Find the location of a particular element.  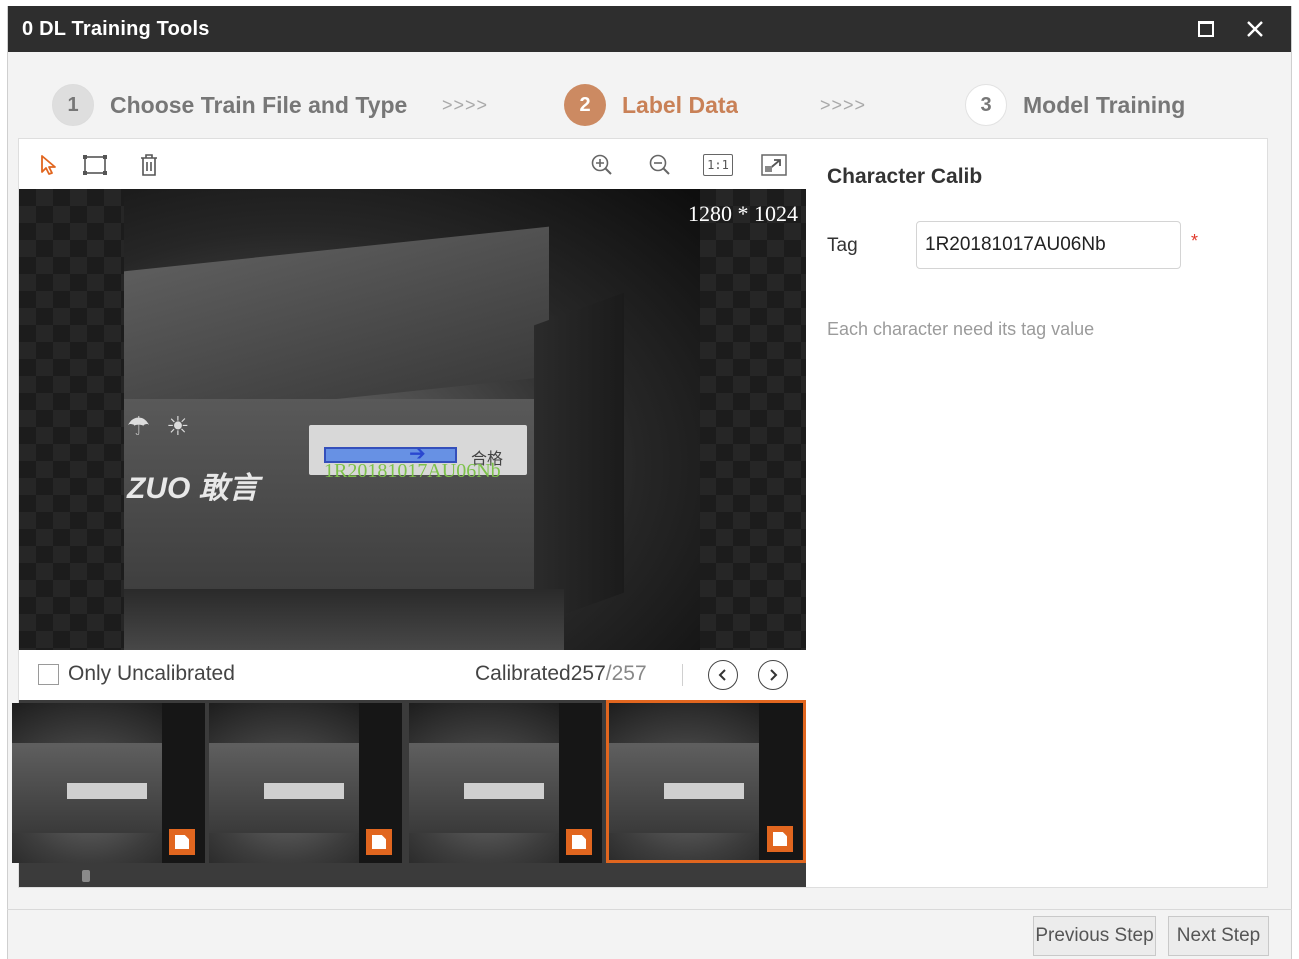

zoom-in-icon is located at coordinates (601, 164).